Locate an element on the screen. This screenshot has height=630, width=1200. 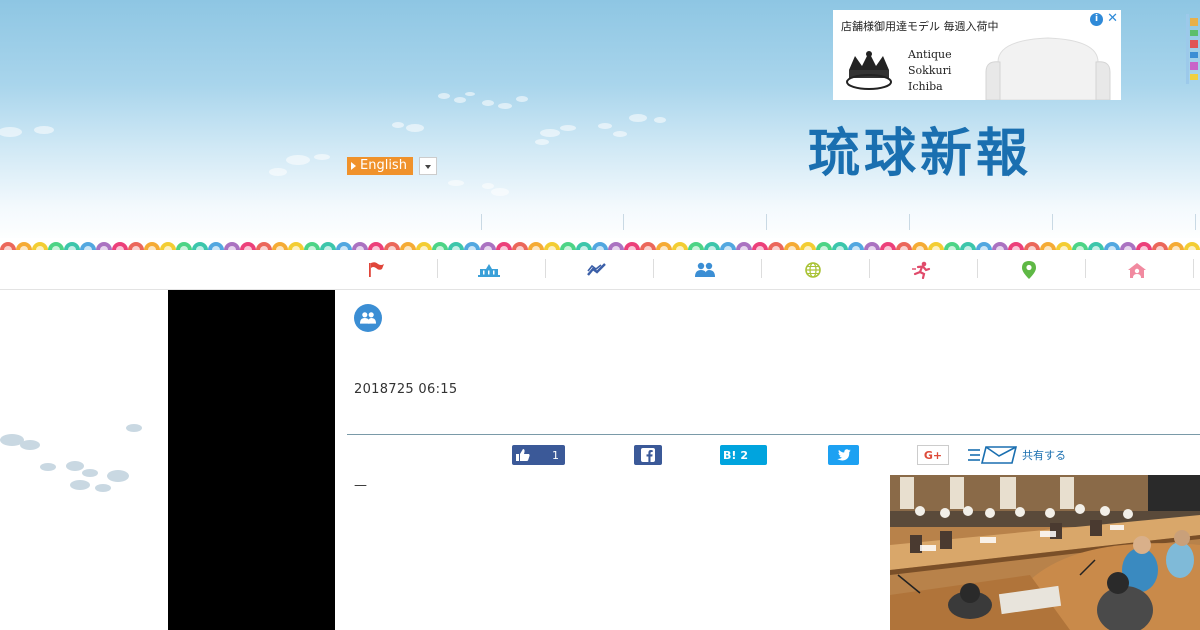
ad-headline: 店舗様御用達モデル 毎週入荷中 is located at coordinates (920, 26).